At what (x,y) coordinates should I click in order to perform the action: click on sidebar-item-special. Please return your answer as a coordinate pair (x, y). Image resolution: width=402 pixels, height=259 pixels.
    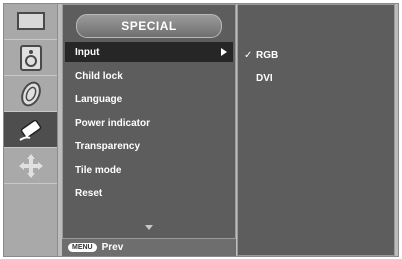
    Looking at the image, I should click on (30, 130).